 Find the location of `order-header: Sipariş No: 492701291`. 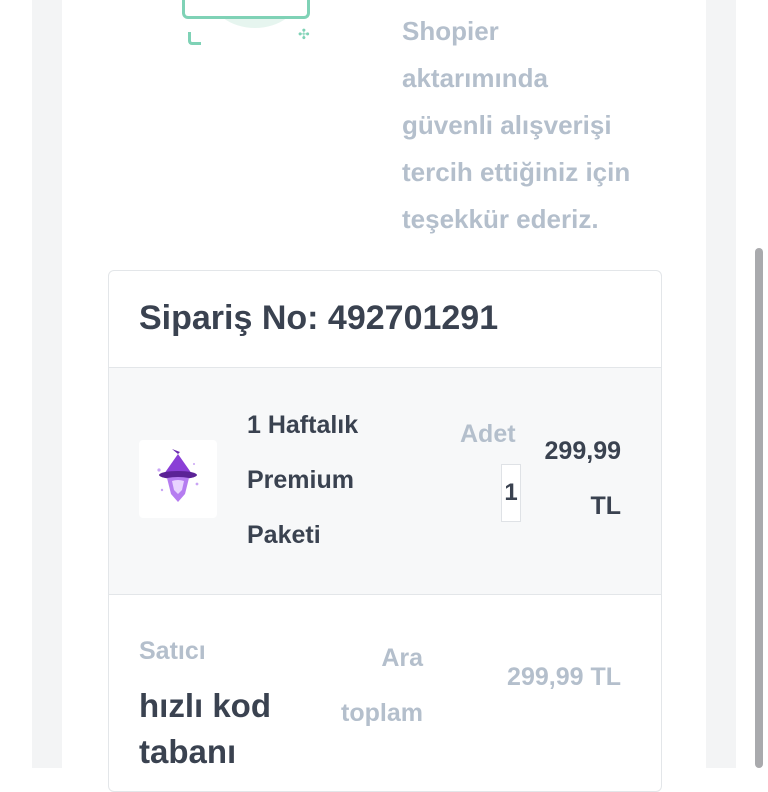

order-header: Sipariş No: 492701291 is located at coordinates (385, 319).